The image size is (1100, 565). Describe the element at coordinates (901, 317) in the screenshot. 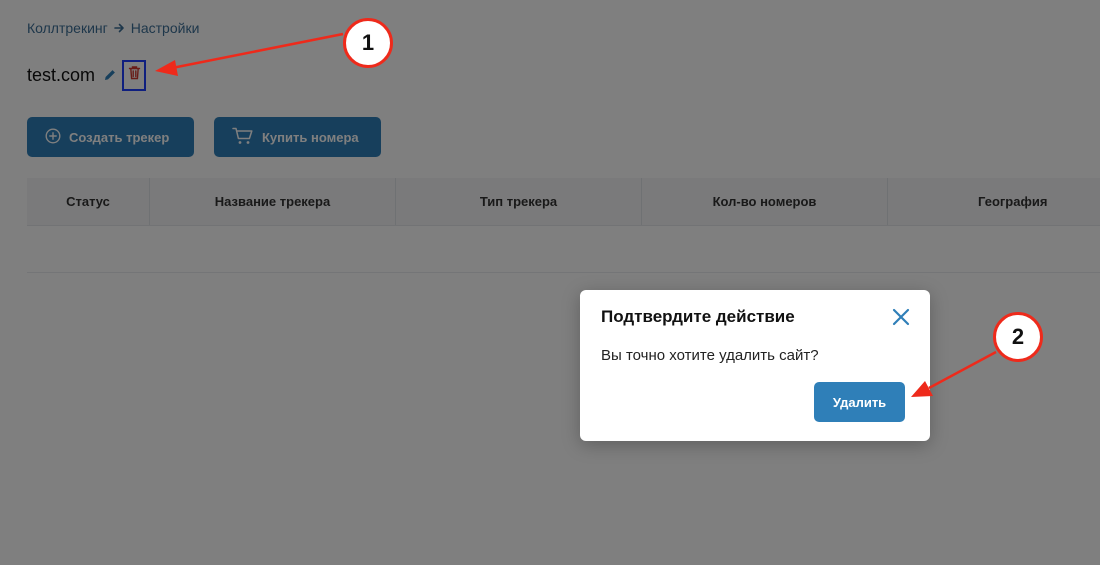

I see `close-icon` at that location.